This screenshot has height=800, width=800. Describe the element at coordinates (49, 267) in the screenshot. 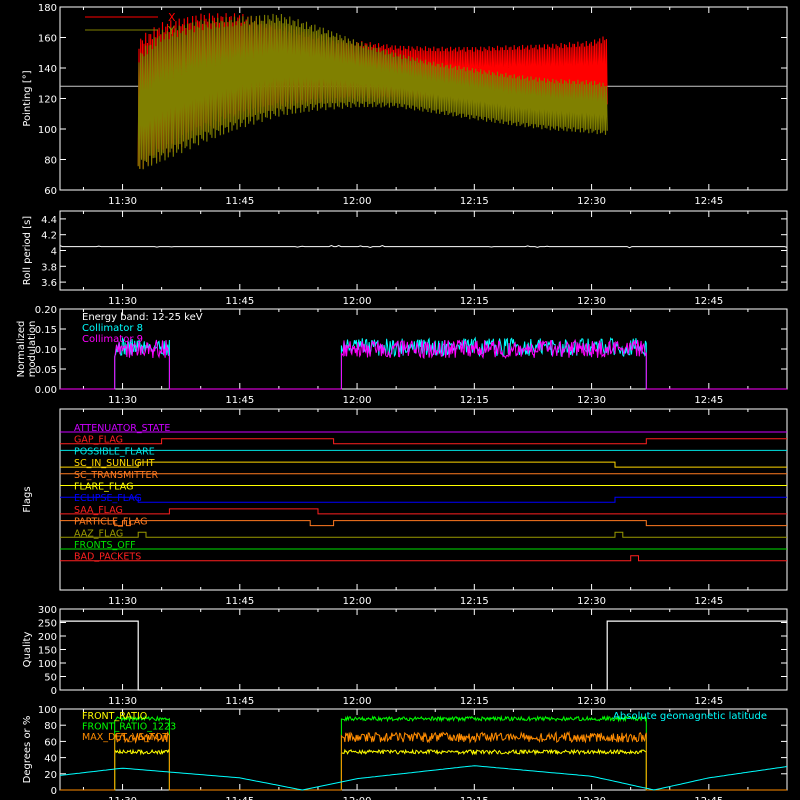

I see `y-tick-label: 3.8` at that location.